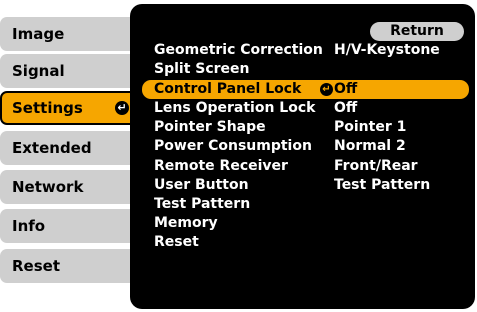 The height and width of the screenshot is (312, 477). What do you see at coordinates (370, 146) in the screenshot?
I see `menu-row-value: Normal 2` at bounding box center [370, 146].